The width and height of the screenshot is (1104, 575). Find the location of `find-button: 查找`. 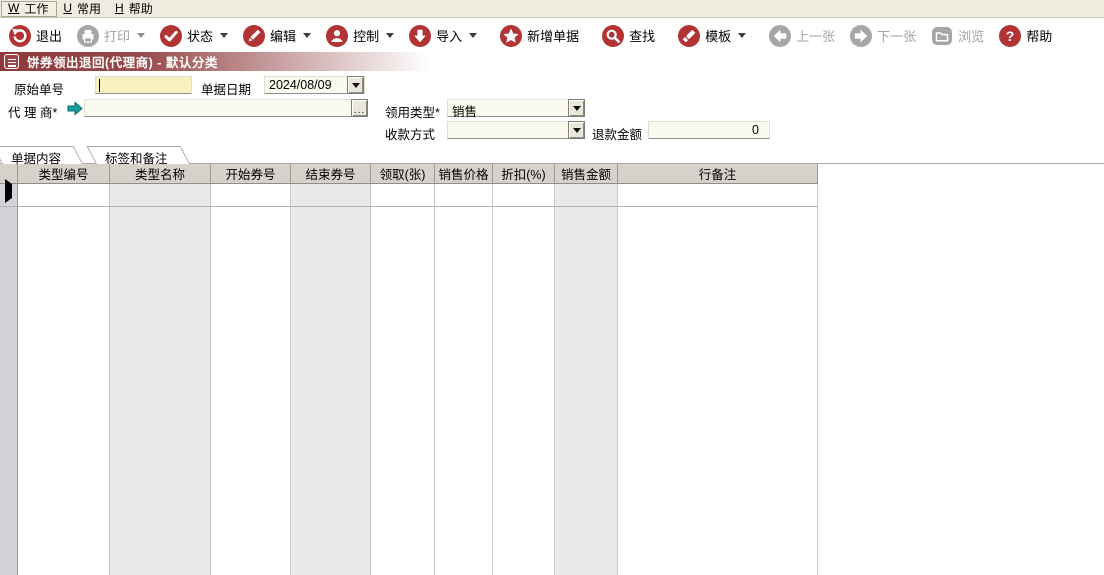

find-button: 查找 is located at coordinates (629, 35).